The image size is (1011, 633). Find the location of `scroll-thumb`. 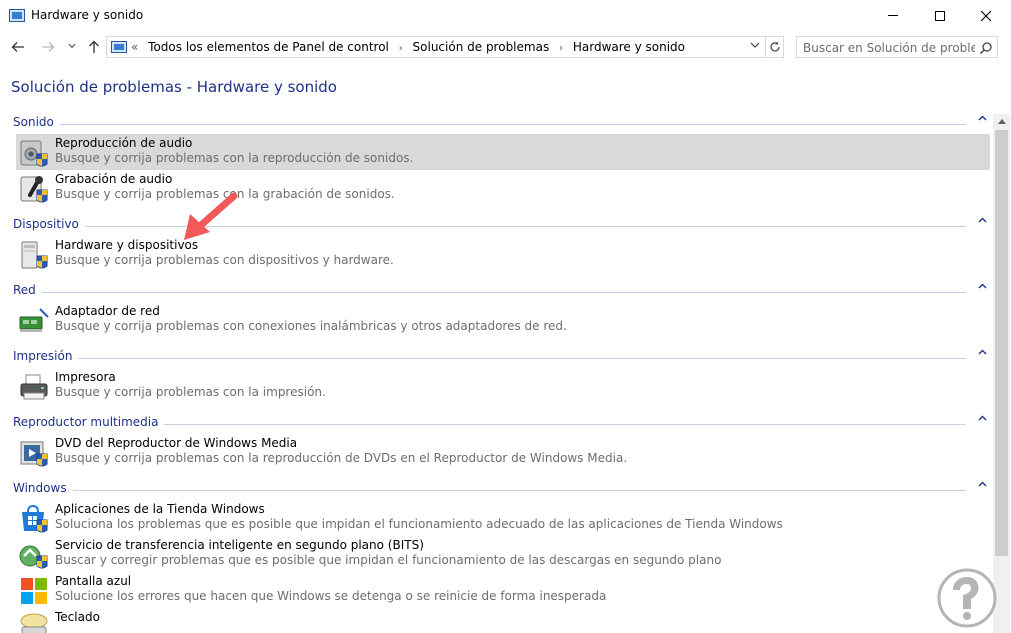

scroll-thumb is located at coordinates (1001, 343).